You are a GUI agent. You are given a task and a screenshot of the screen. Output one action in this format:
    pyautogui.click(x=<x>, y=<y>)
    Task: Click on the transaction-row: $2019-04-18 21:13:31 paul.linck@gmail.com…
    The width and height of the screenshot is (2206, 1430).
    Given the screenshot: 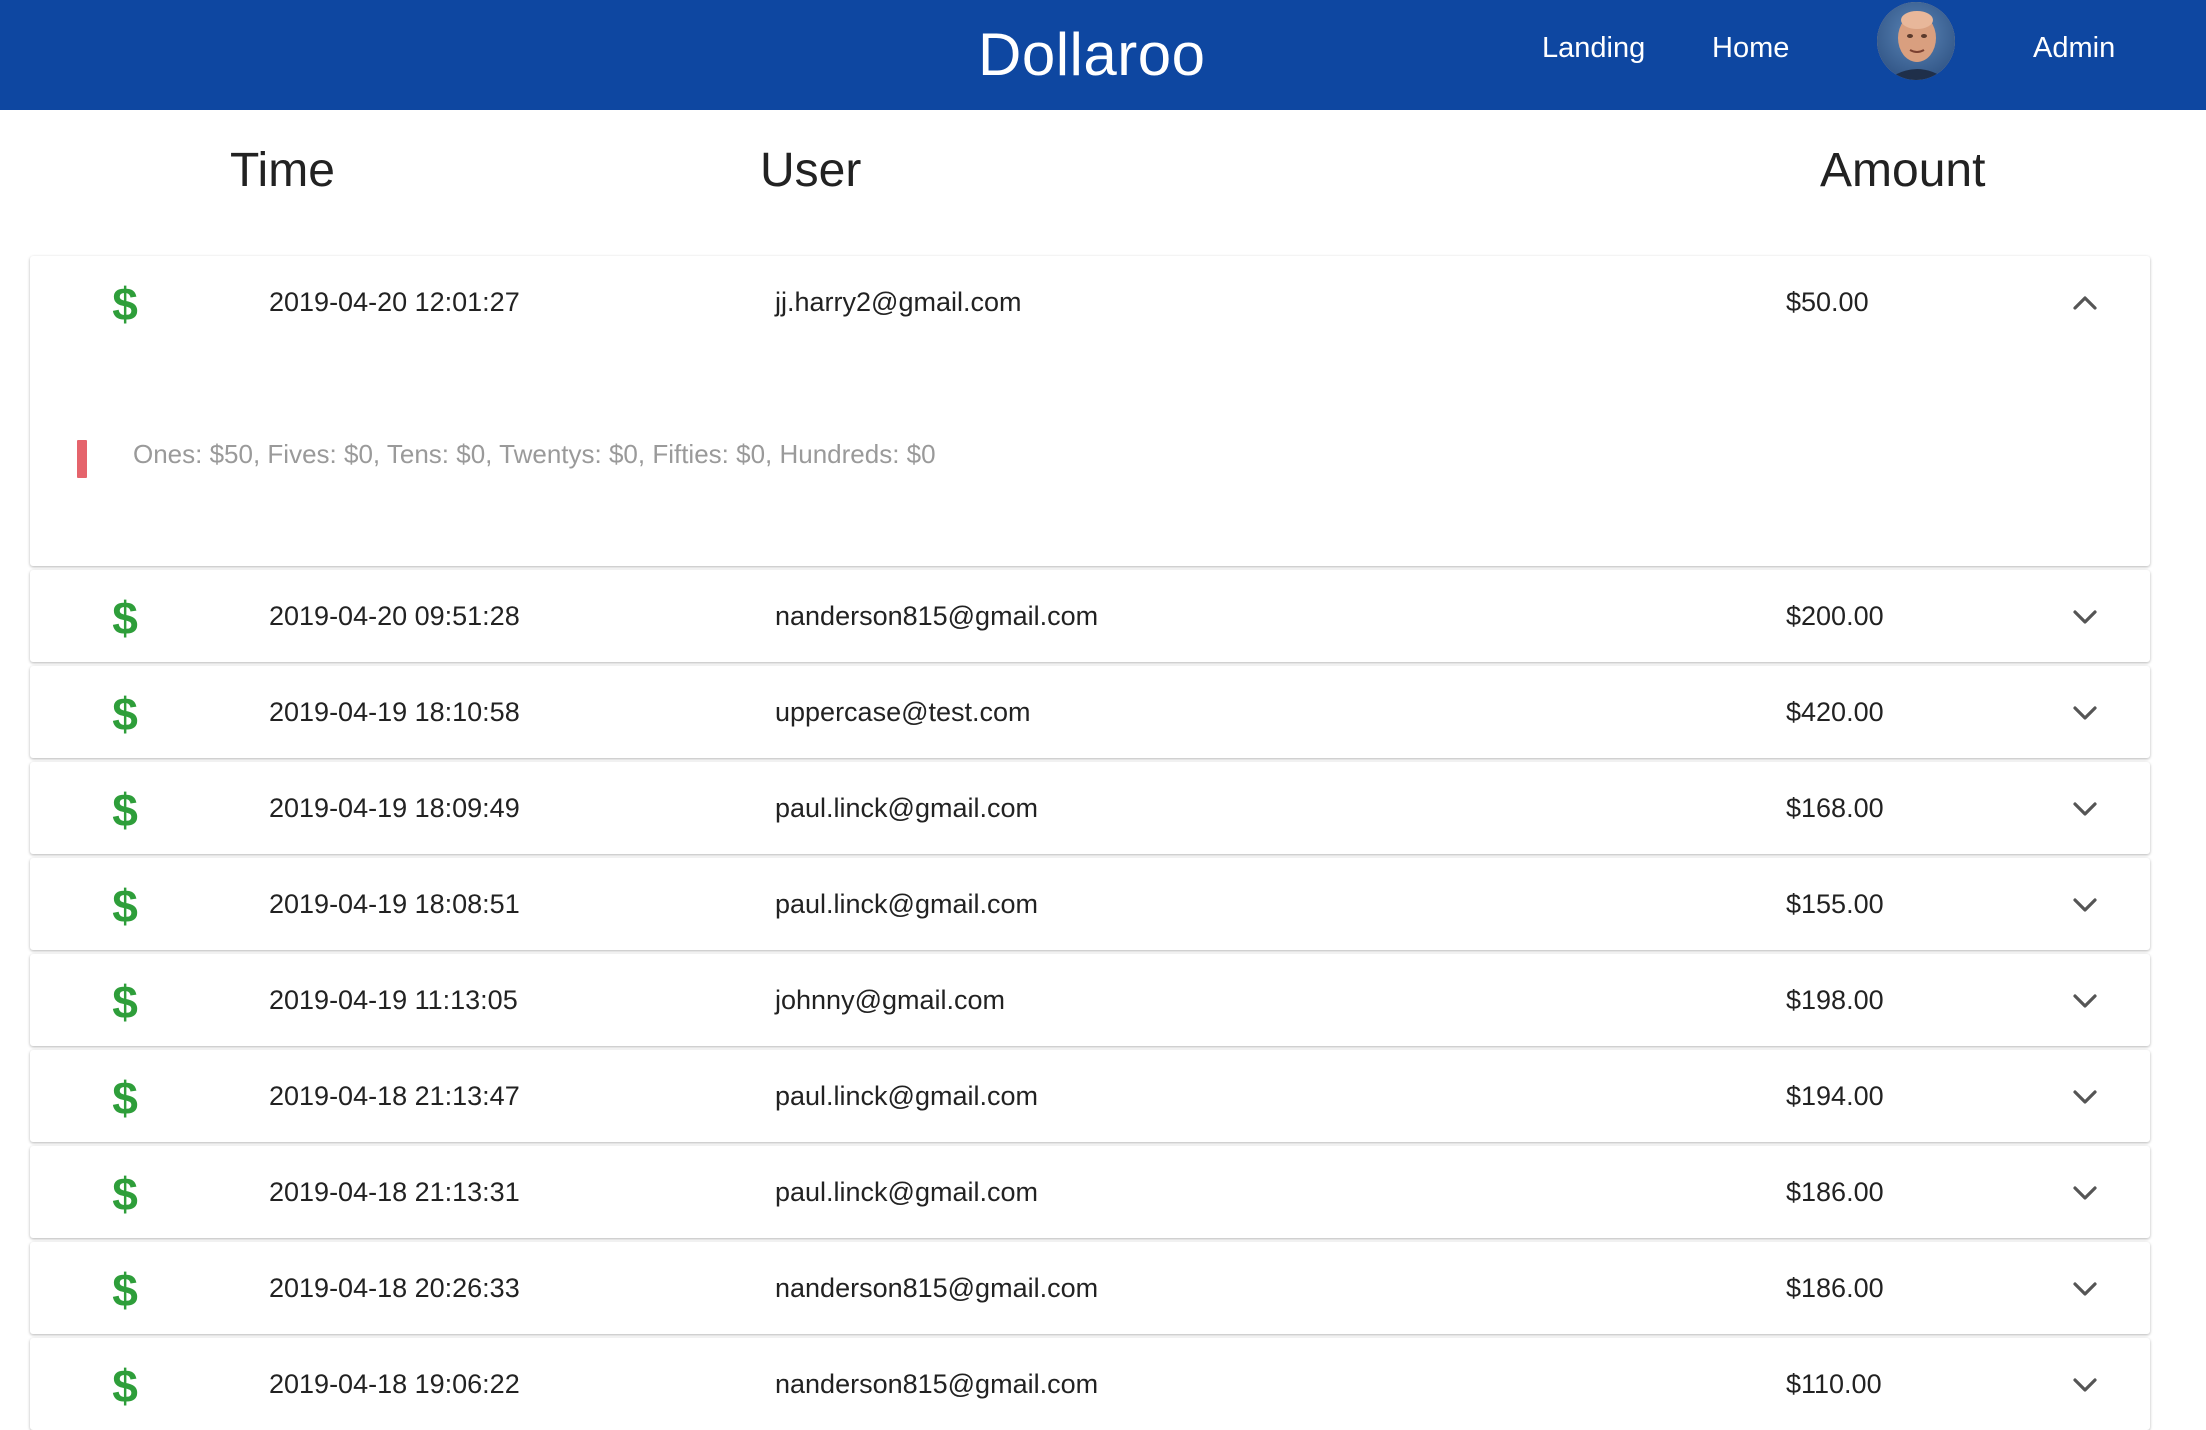 What is the action you would take?
    pyautogui.click(x=1090, y=1192)
    